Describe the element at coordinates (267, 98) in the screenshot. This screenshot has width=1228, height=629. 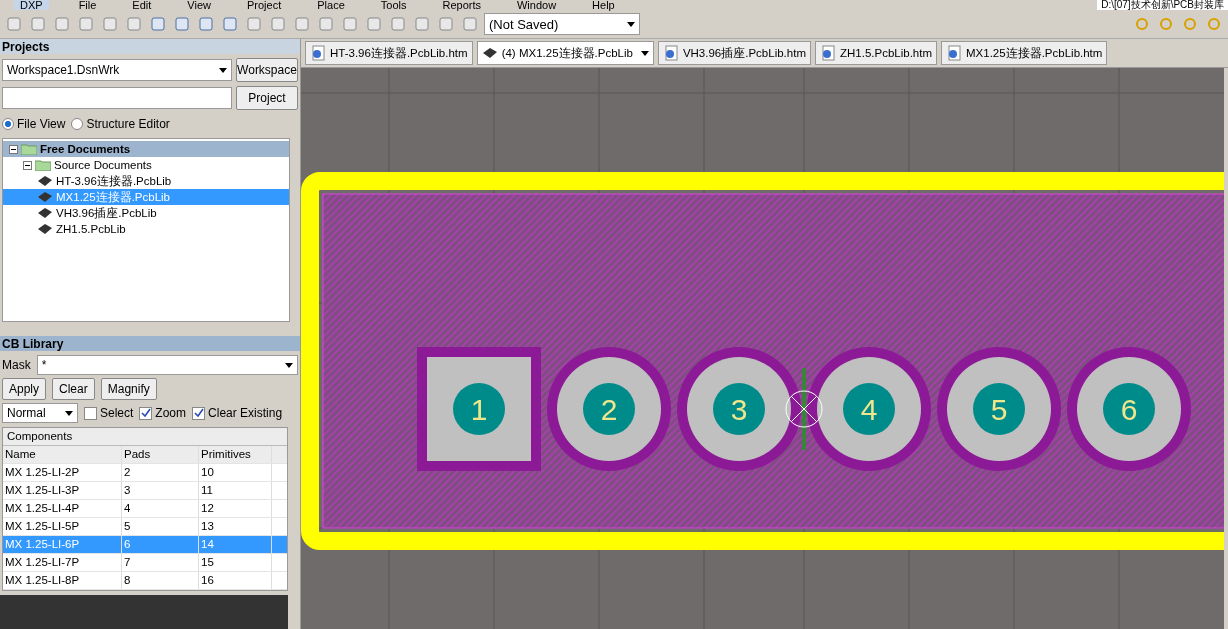
I see `project-button: Project` at that location.